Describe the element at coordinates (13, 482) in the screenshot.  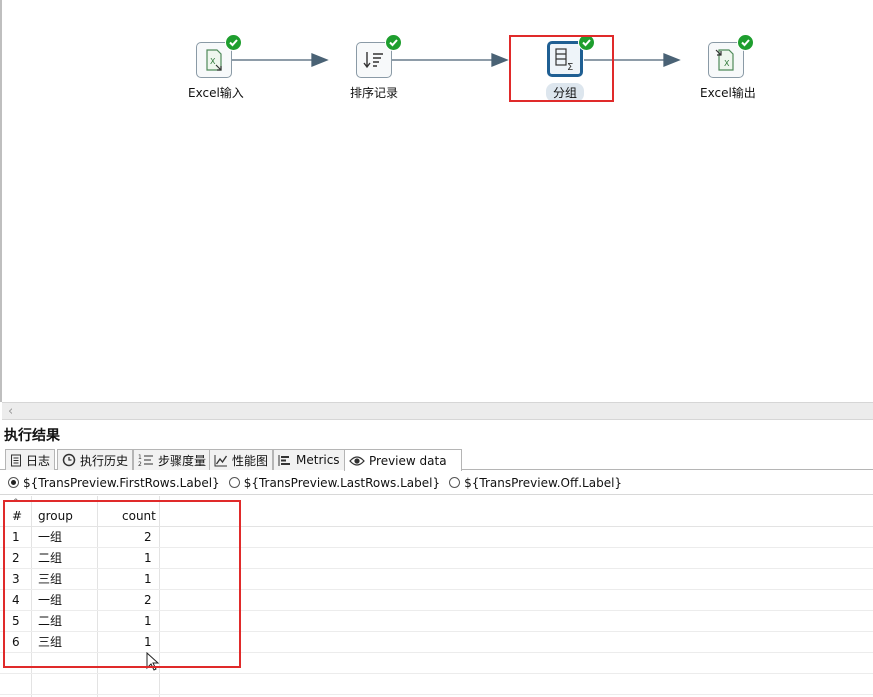
I see `radio-selected-indicator` at that location.